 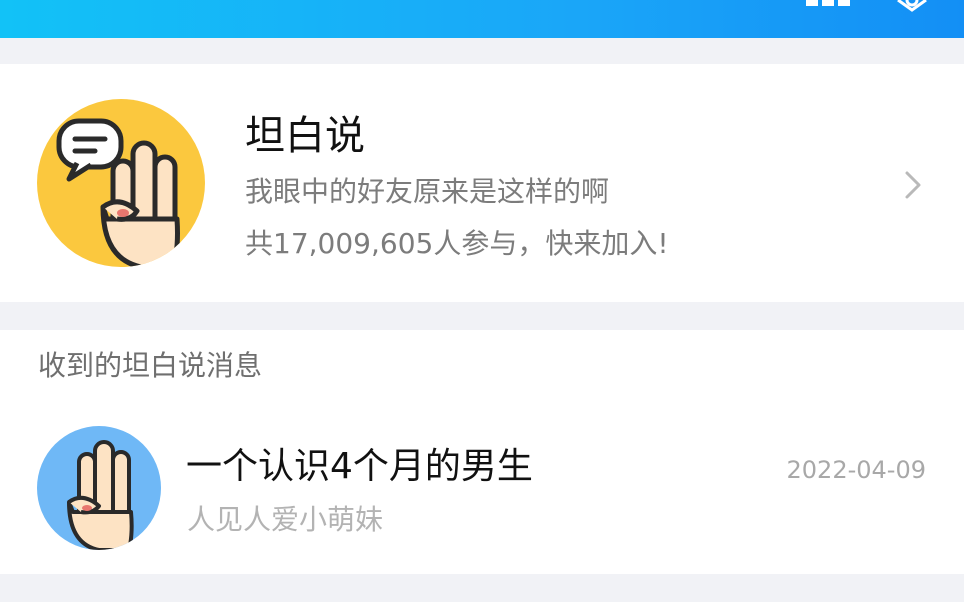 I want to click on grid-icon, so click(x=828, y=5).